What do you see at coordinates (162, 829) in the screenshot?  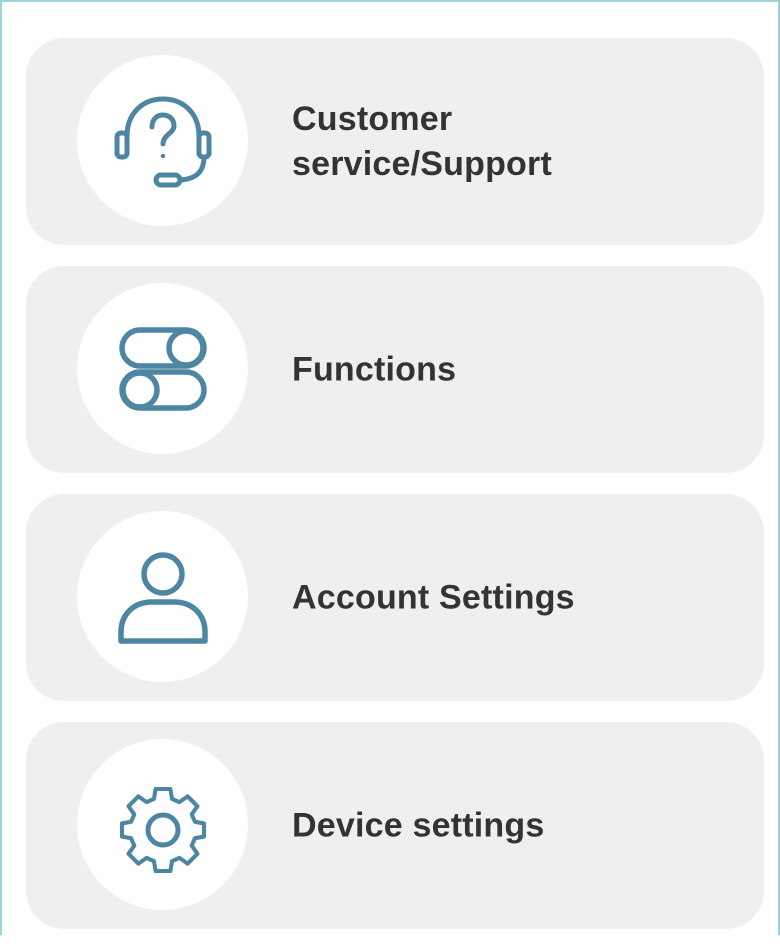 I see `gear-icon` at bounding box center [162, 829].